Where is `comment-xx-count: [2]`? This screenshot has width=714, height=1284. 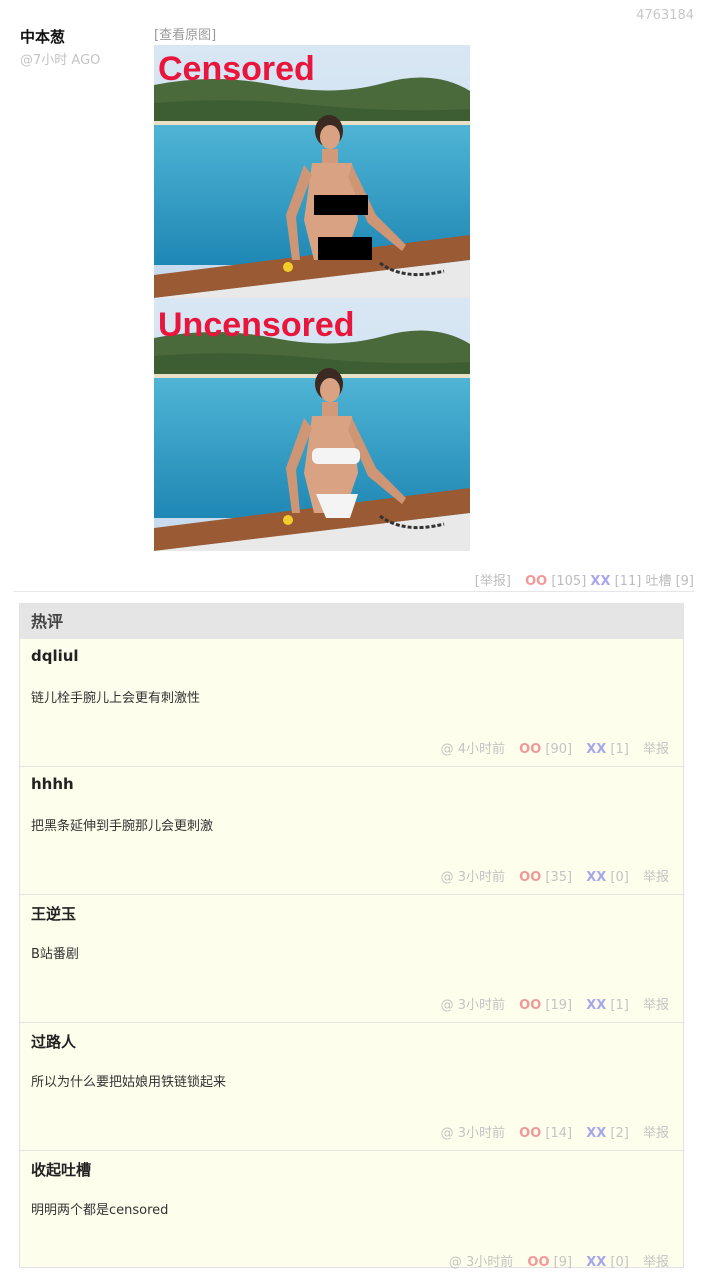
comment-xx-count: [2] is located at coordinates (619, 1133).